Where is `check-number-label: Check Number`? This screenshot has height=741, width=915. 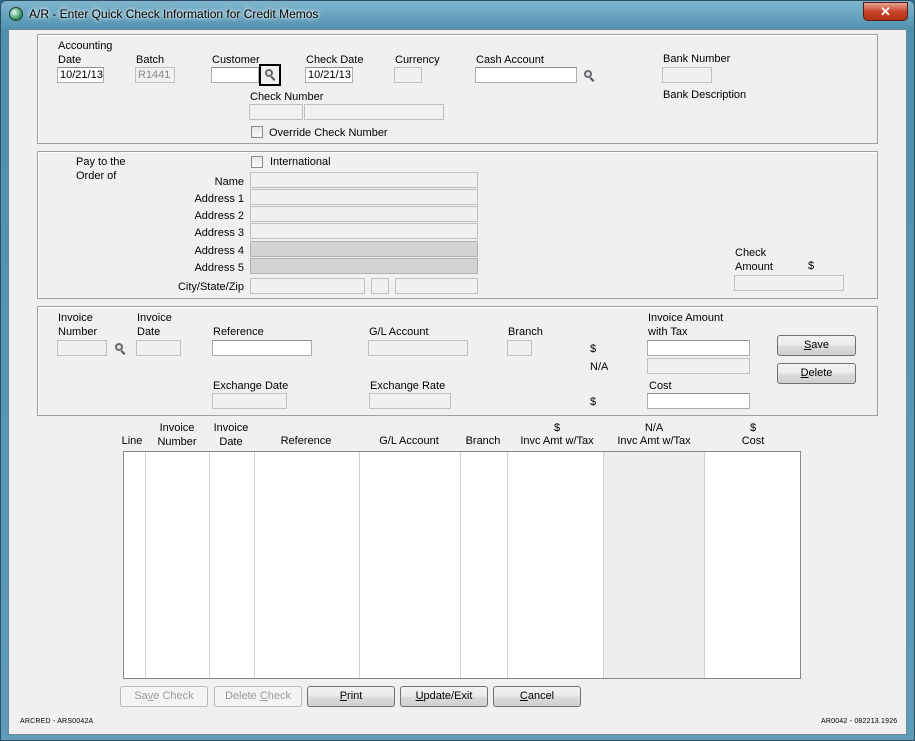 check-number-label: Check Number is located at coordinates (287, 97).